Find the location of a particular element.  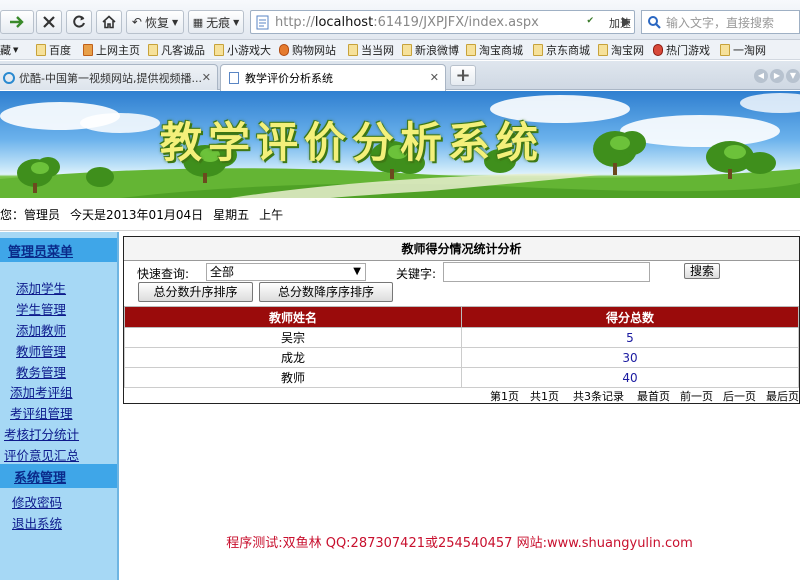

sidebar-item-change-password: 修改密码 is located at coordinates (37, 501).